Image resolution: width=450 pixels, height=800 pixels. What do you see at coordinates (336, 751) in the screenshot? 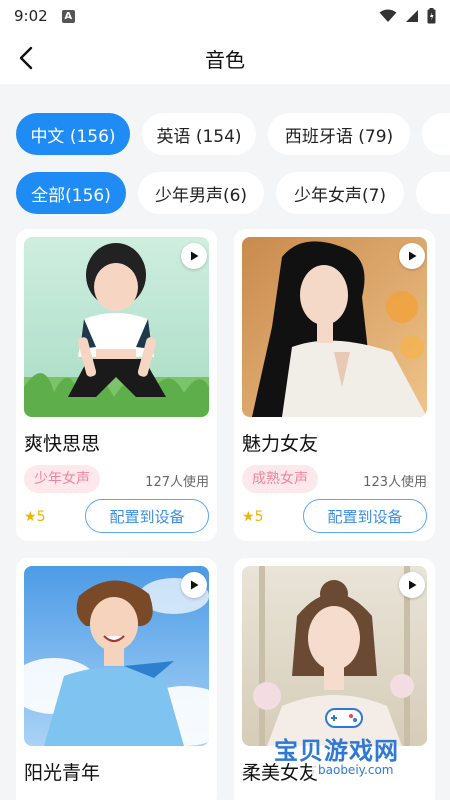
I see `watermark-text: 宝贝游戏网` at bounding box center [336, 751].